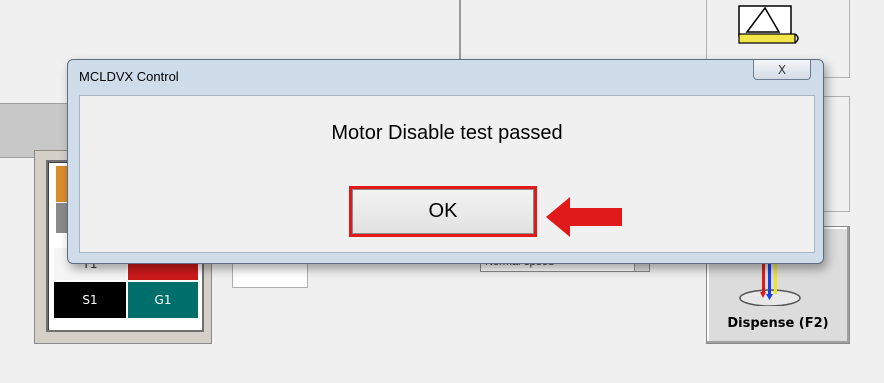 The width and height of the screenshot is (884, 383). I want to click on ok-button-label: OK, so click(443, 211).